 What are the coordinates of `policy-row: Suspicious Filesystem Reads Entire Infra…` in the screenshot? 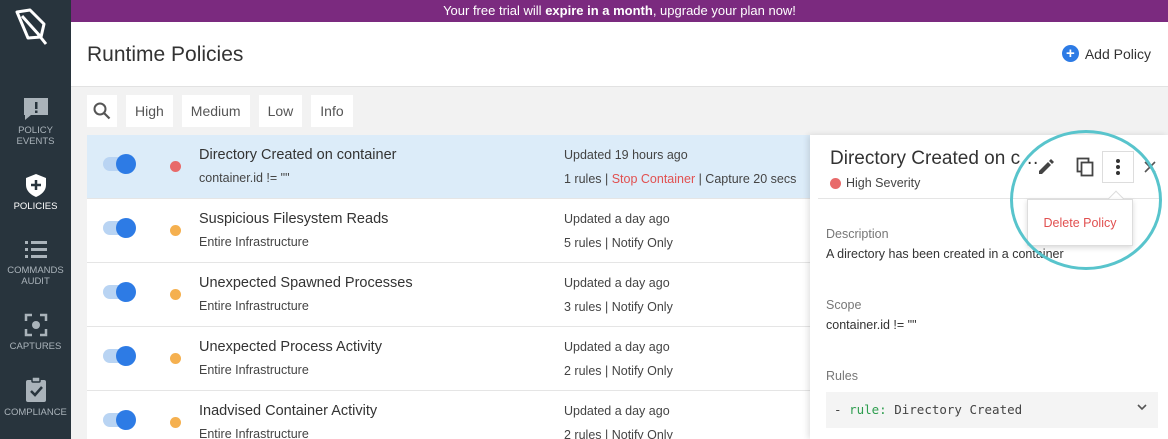 It's located at (448, 231).